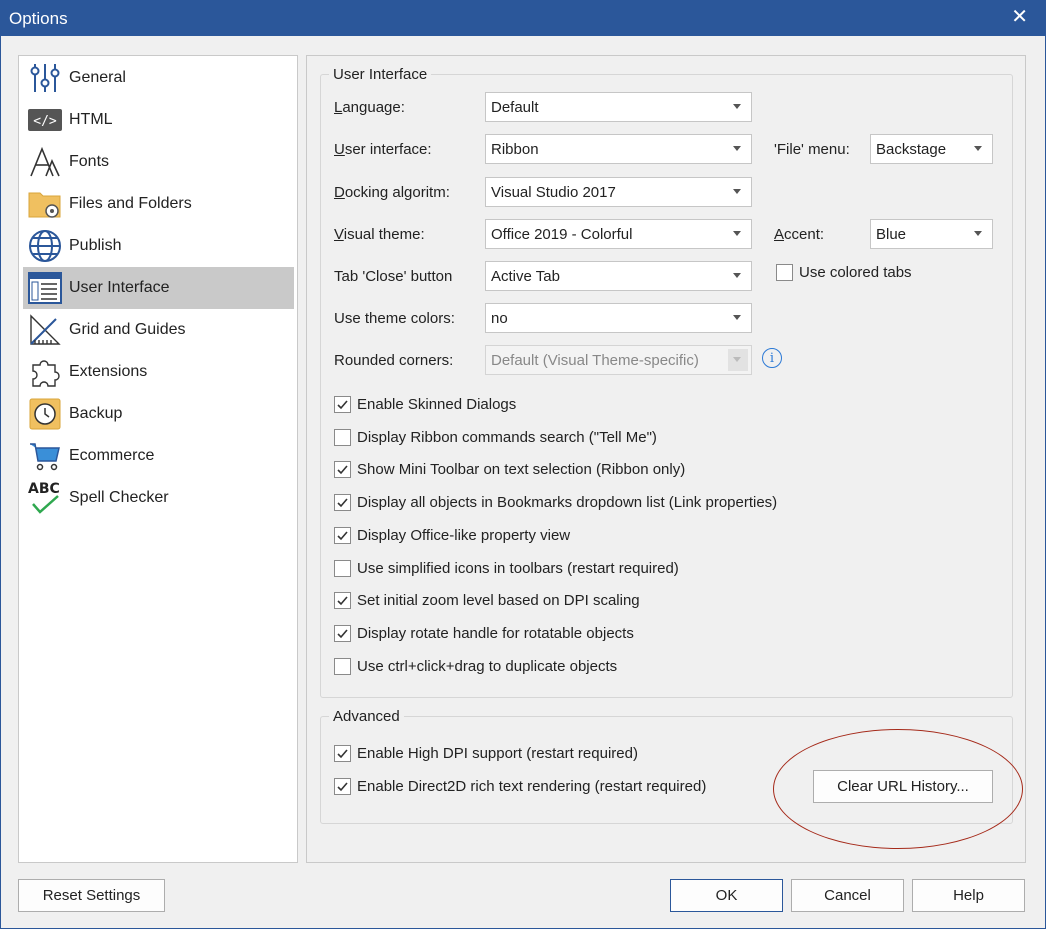  I want to click on sidebar-item-user-interface: User Interface, so click(158, 288).